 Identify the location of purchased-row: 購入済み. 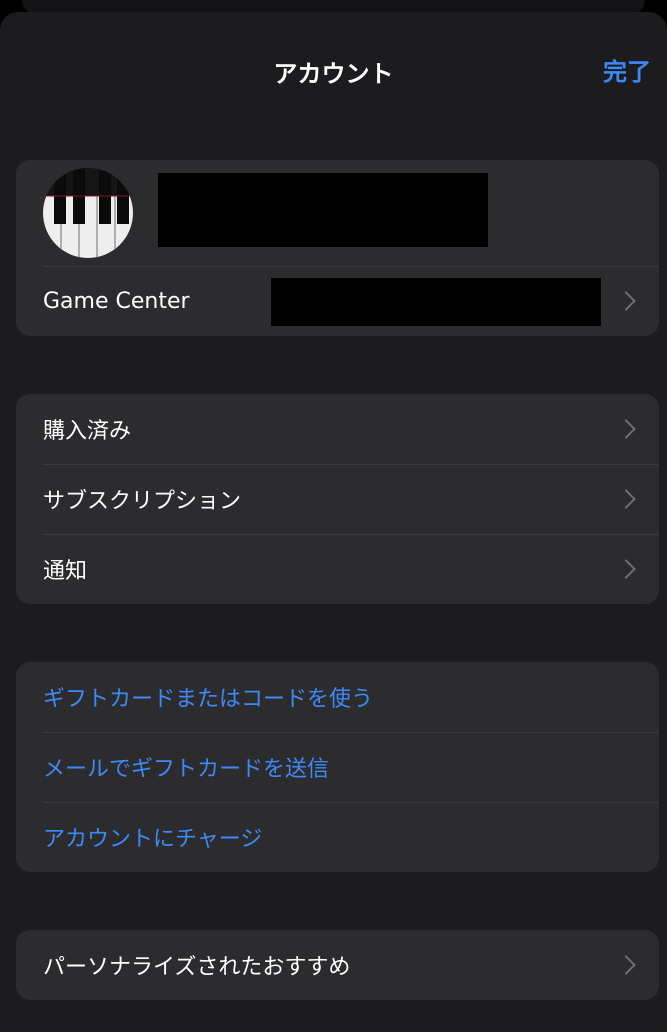
(337, 429).